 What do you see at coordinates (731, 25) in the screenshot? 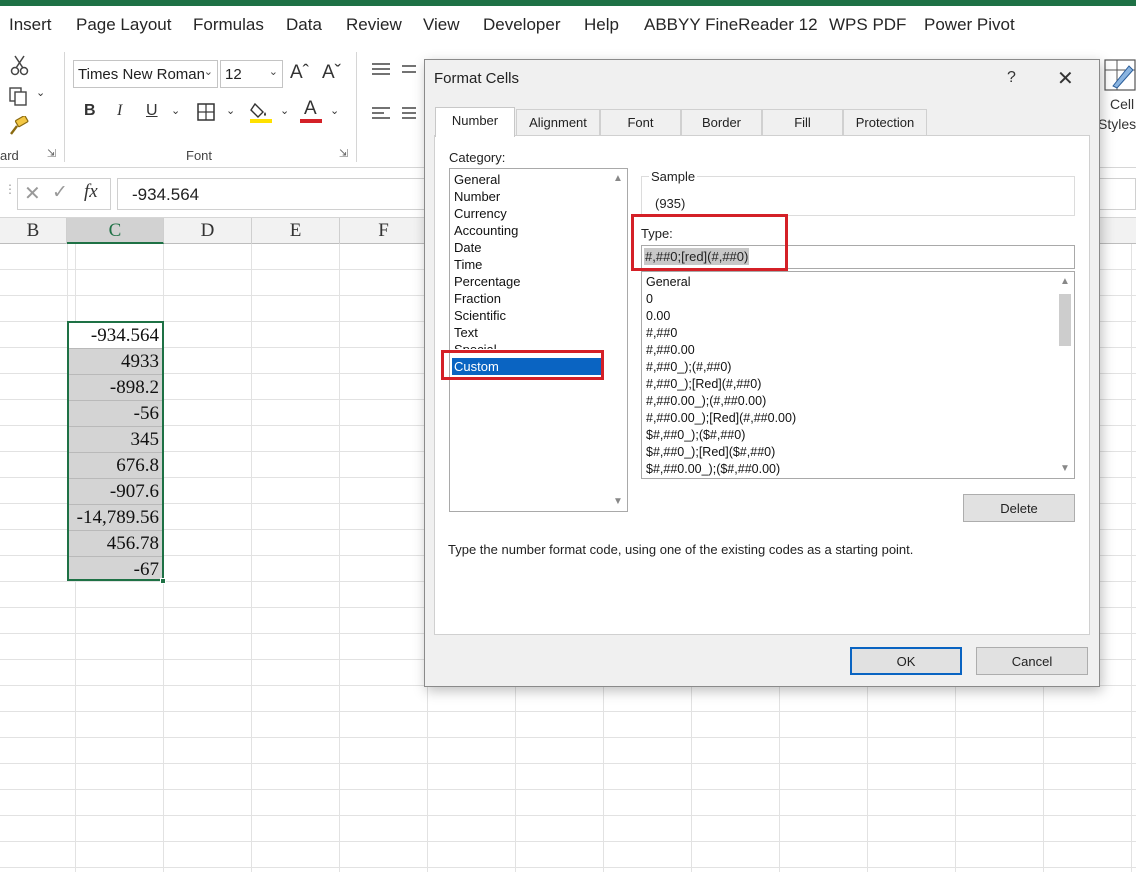
I see `tab-abbyy: ABBYY FineReader 12` at bounding box center [731, 25].